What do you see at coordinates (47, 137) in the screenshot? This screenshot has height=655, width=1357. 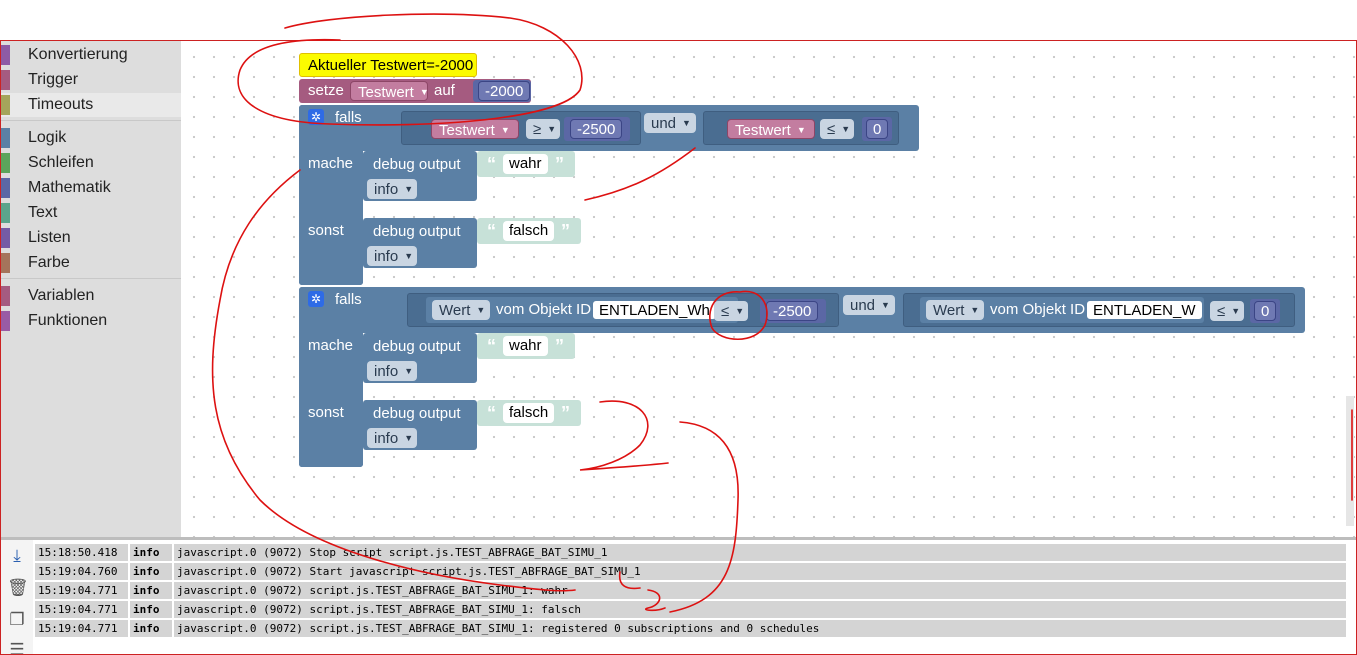 I see `toolbox-label: Logik` at bounding box center [47, 137].